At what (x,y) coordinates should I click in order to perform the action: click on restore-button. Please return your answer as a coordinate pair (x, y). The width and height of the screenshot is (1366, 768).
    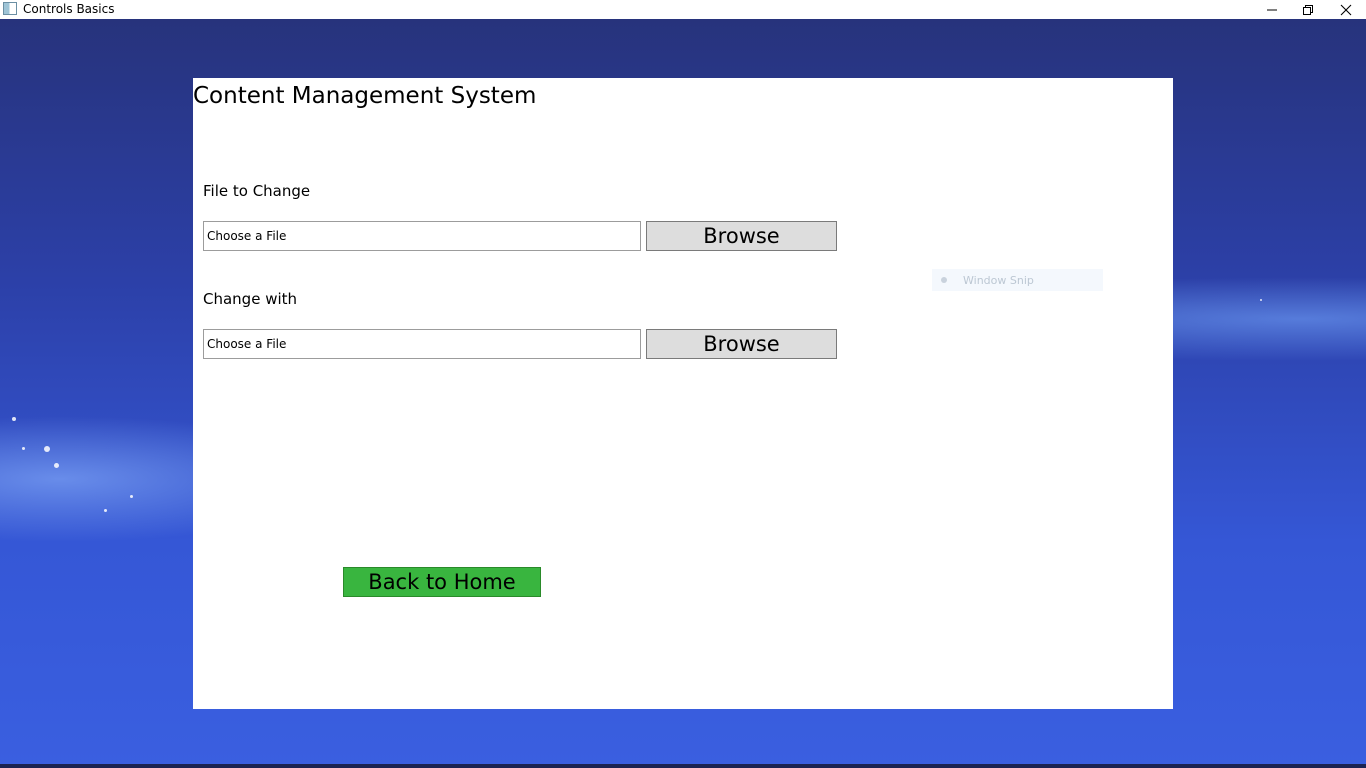
    Looking at the image, I should click on (1308, 9).